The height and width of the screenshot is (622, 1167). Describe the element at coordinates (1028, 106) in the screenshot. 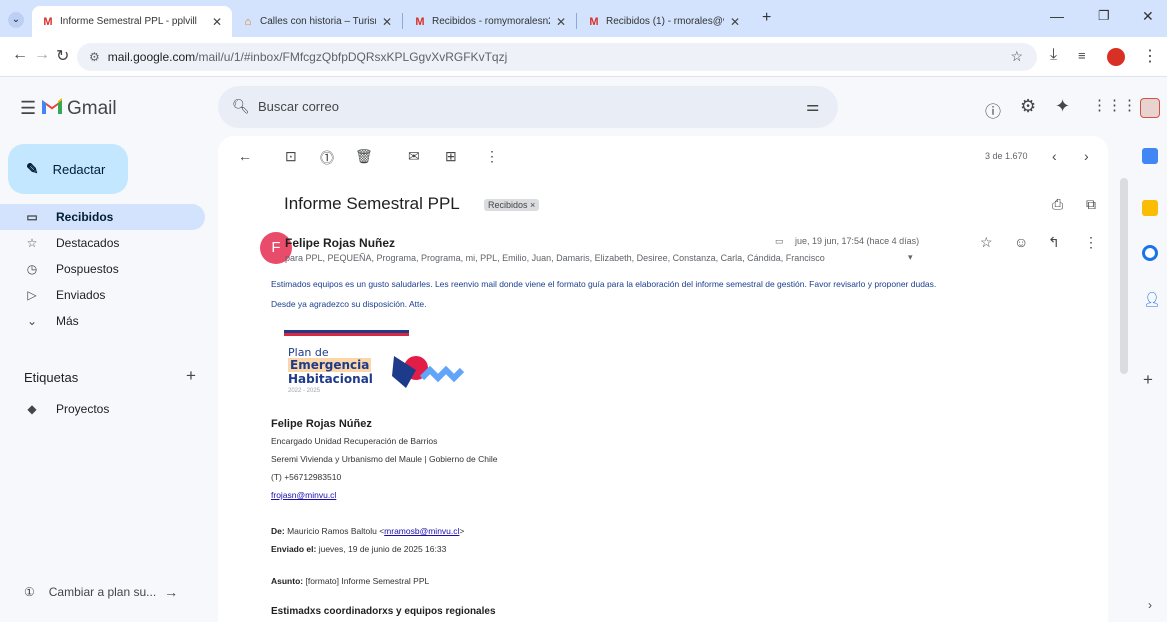

I see `settings-gear-icon: ⚙` at that location.